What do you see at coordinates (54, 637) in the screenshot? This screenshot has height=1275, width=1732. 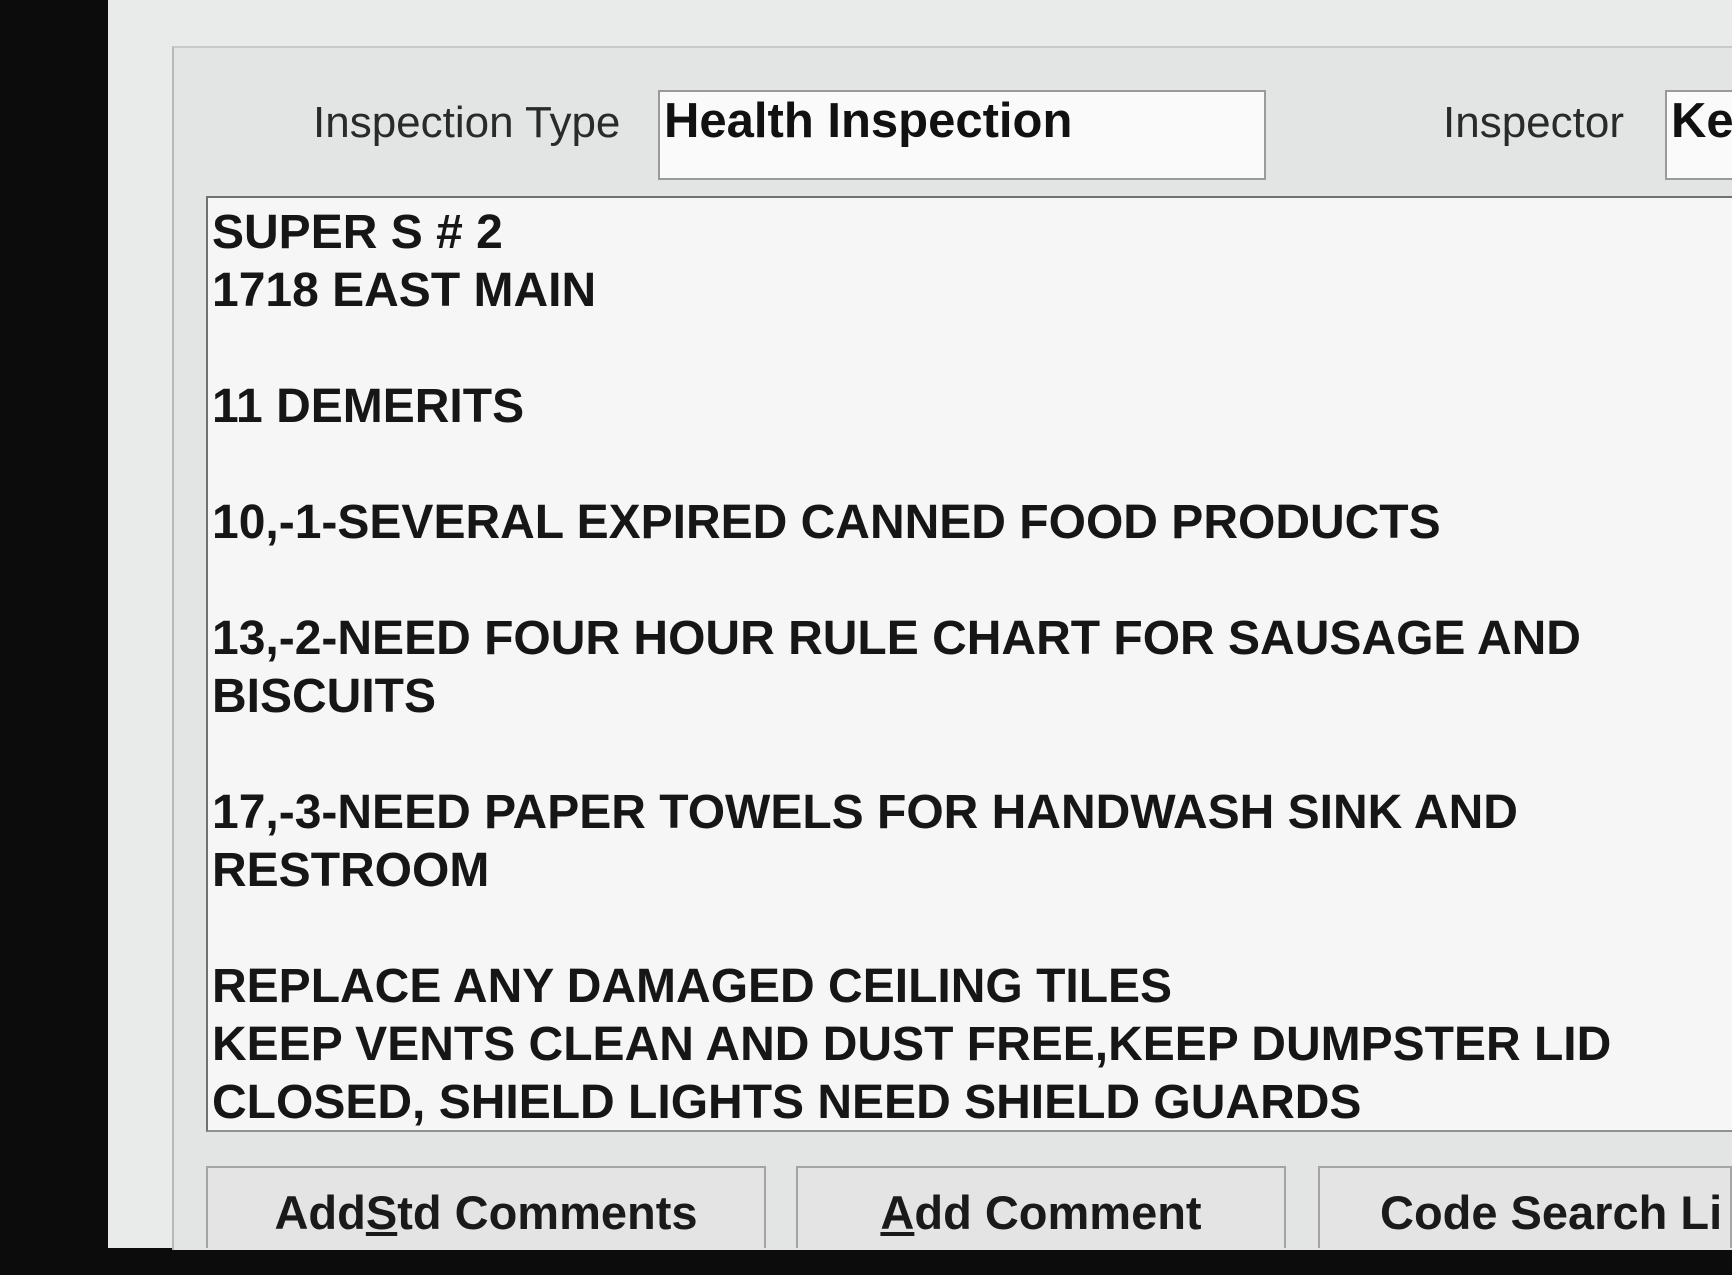 I see `scan-margin-left` at bounding box center [54, 637].